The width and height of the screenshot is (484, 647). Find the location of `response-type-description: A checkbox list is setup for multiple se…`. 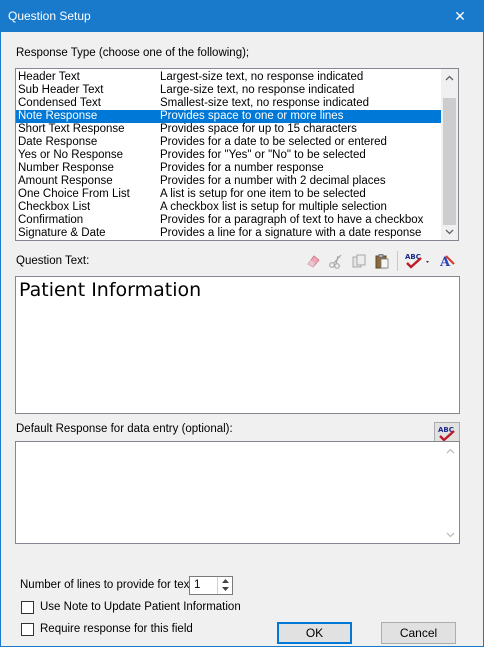

response-type-description: A checkbox list is setup for multiple se… is located at coordinates (273, 207).